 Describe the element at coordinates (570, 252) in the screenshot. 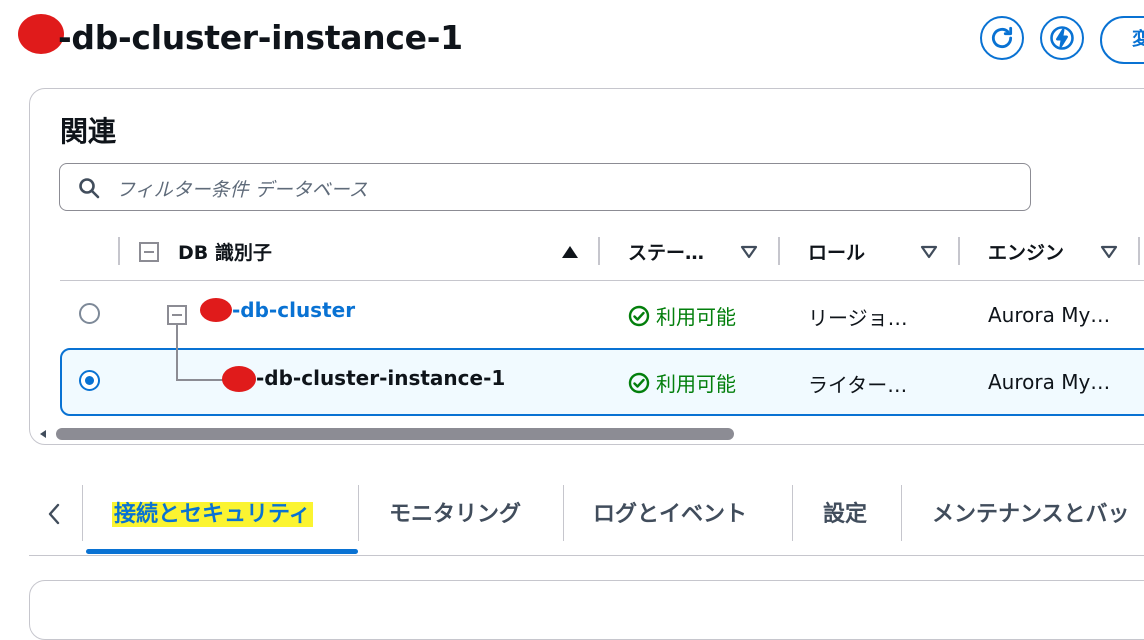

I see `sort-ascending-icon` at that location.